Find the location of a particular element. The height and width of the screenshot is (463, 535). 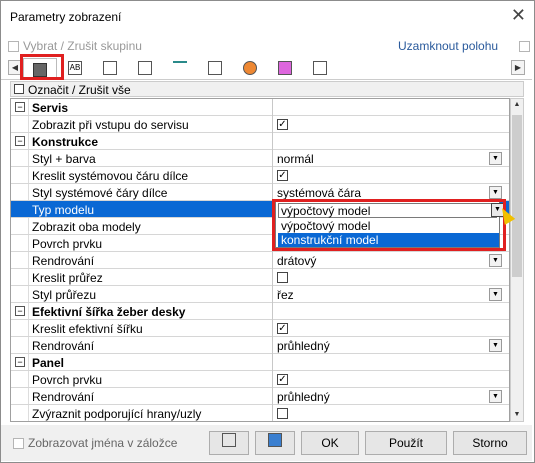

tab-axis is located at coordinates (180, 68).